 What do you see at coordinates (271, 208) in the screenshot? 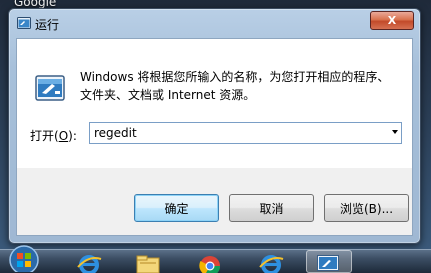
I see `cancel-button: 取消` at bounding box center [271, 208].